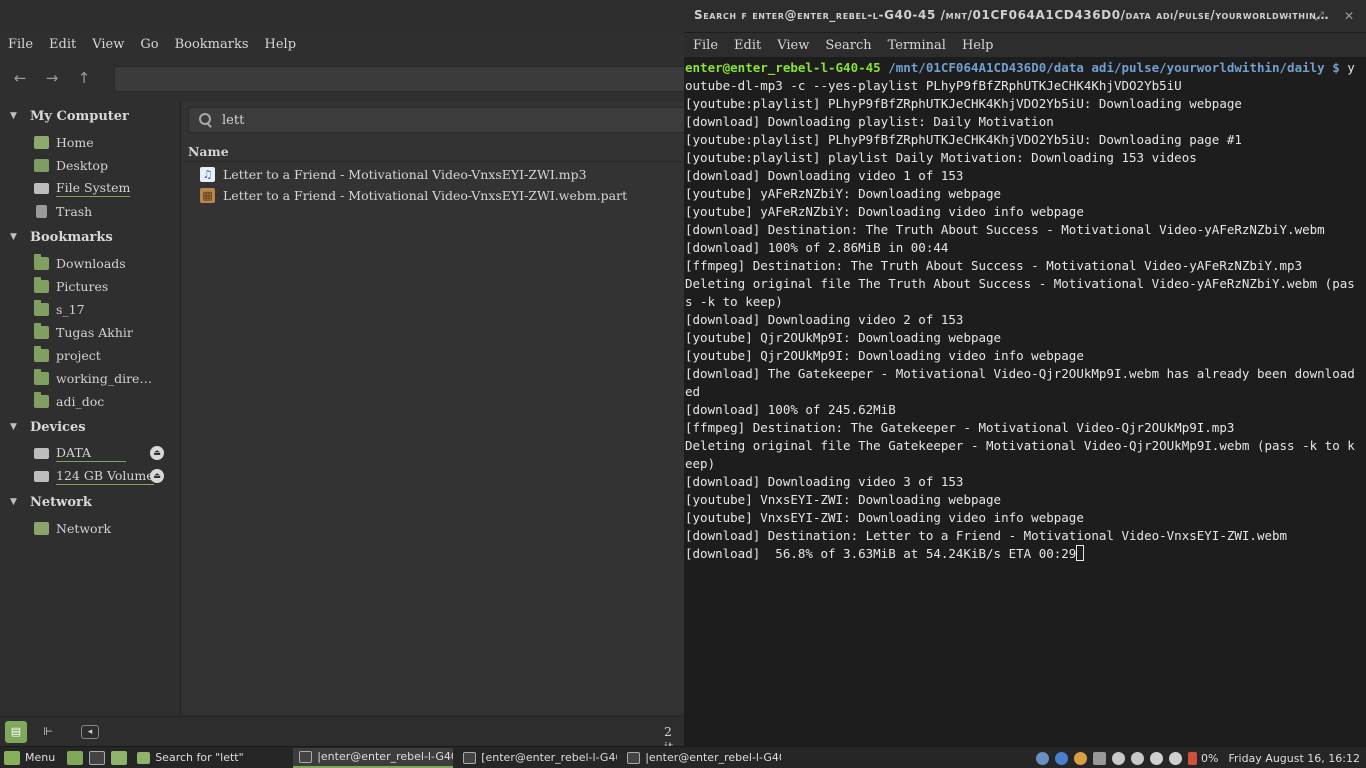 This screenshot has width=1366, height=768. Describe the element at coordinates (71, 286) in the screenshot. I see `sidebar-item-pictures: Pictures` at that location.